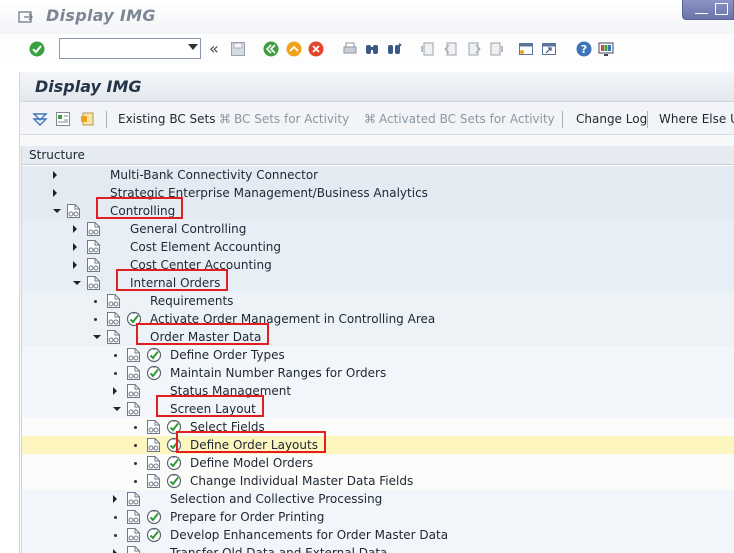 This screenshot has width=734, height=553. What do you see at coordinates (378, 301) in the screenshot?
I see `tree-node: Requirements` at bounding box center [378, 301].